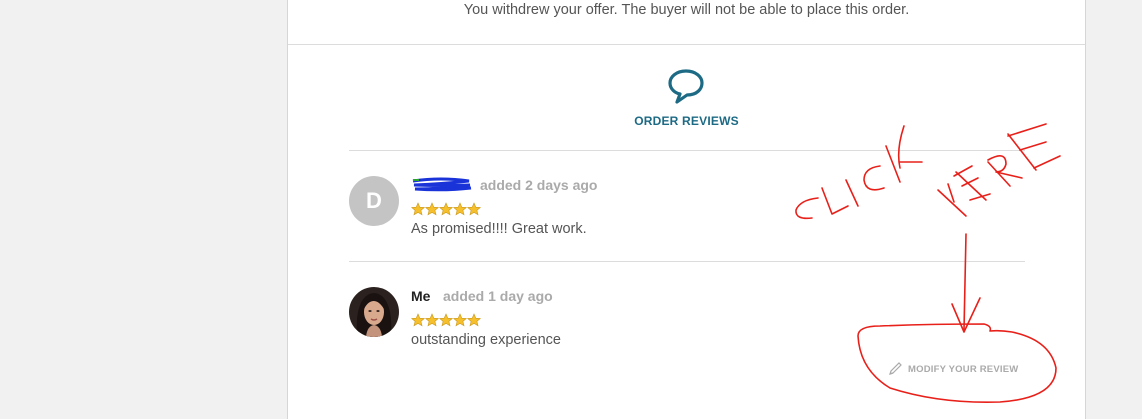 This screenshot has width=1142, height=419. I want to click on modify-review-label: MODIFY YOUR REVIEW, so click(963, 369).